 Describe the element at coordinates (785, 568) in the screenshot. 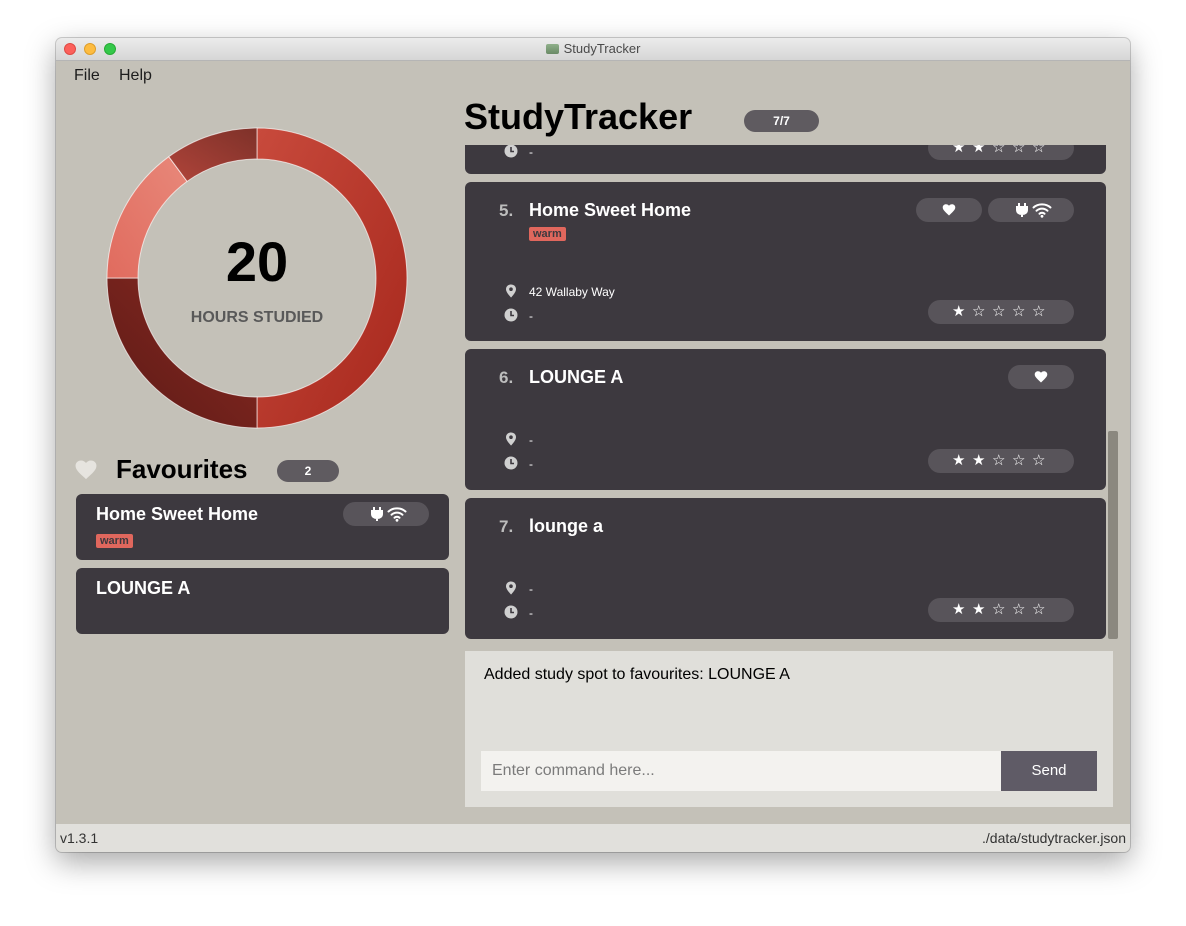

I see `study-spot-card: 7. lounge a - - ★ ★ ☆ ☆ ☆` at that location.